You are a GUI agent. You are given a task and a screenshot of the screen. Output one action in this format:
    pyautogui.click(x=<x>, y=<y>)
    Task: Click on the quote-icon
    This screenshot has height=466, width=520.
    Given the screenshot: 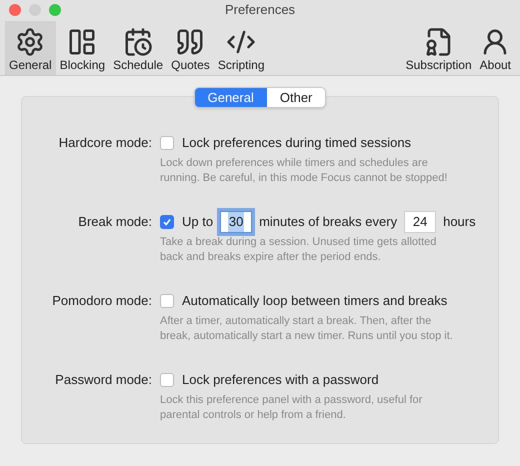 What is the action you would take?
    pyautogui.click(x=190, y=42)
    